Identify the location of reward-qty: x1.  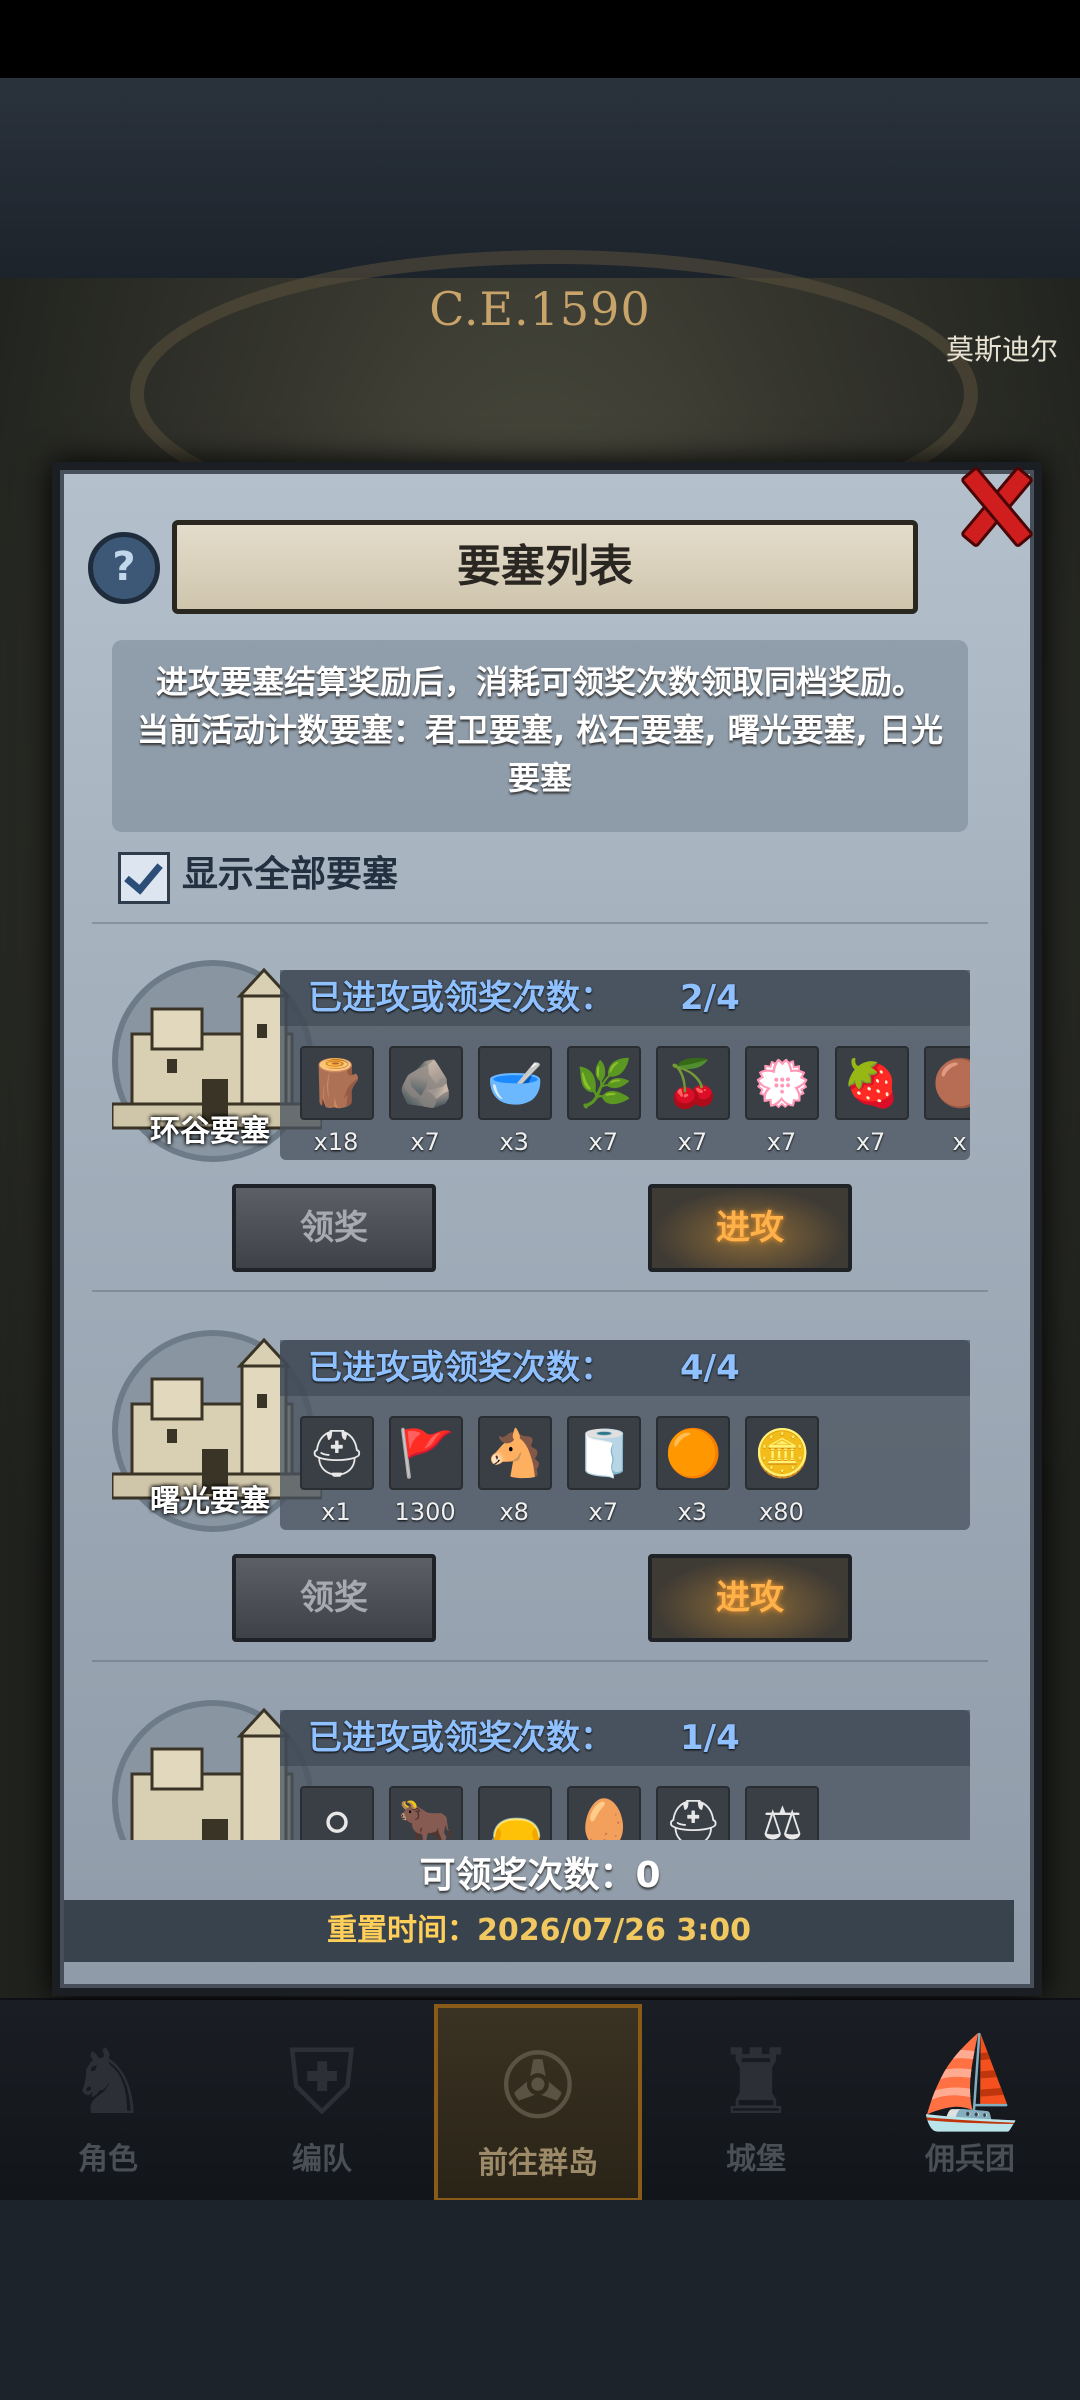
(336, 1512).